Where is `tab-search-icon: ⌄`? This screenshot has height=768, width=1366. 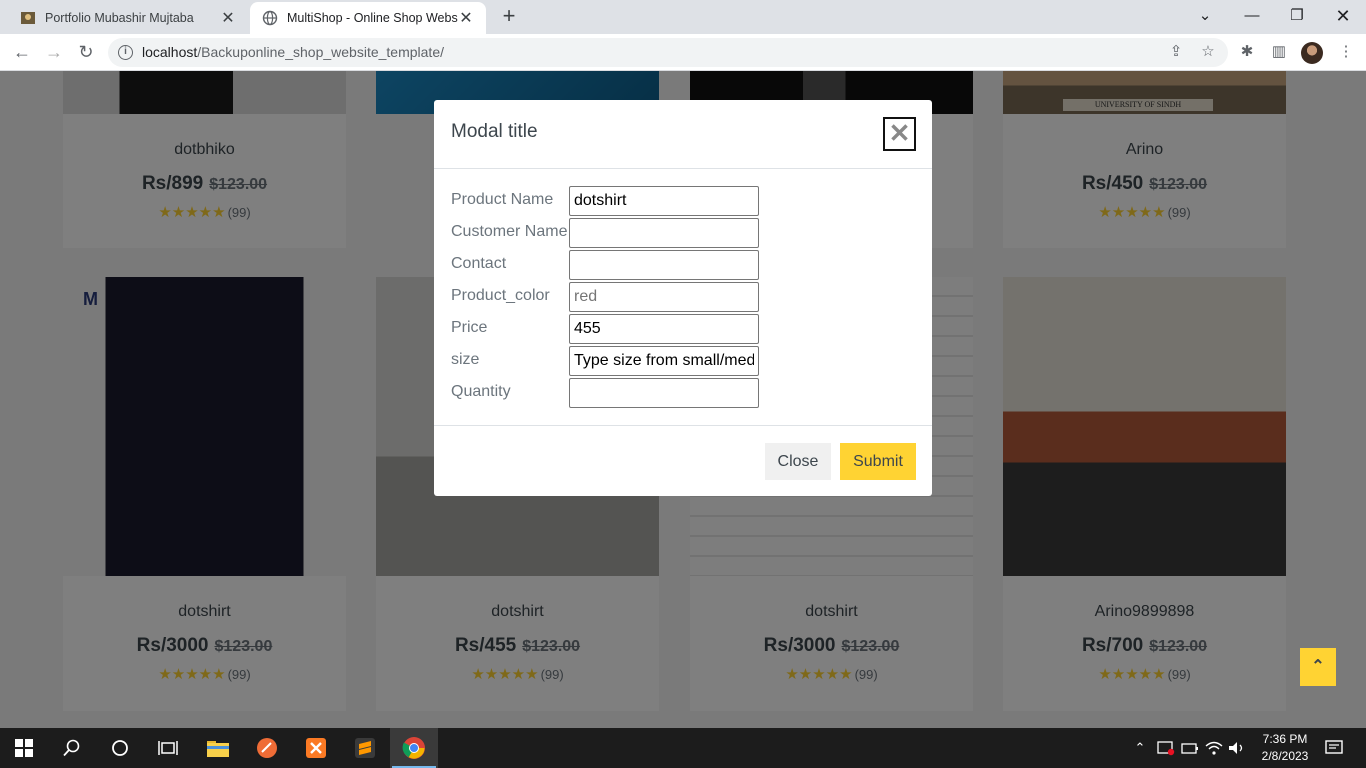
tab-search-icon: ⌄ is located at coordinates (1205, 16).